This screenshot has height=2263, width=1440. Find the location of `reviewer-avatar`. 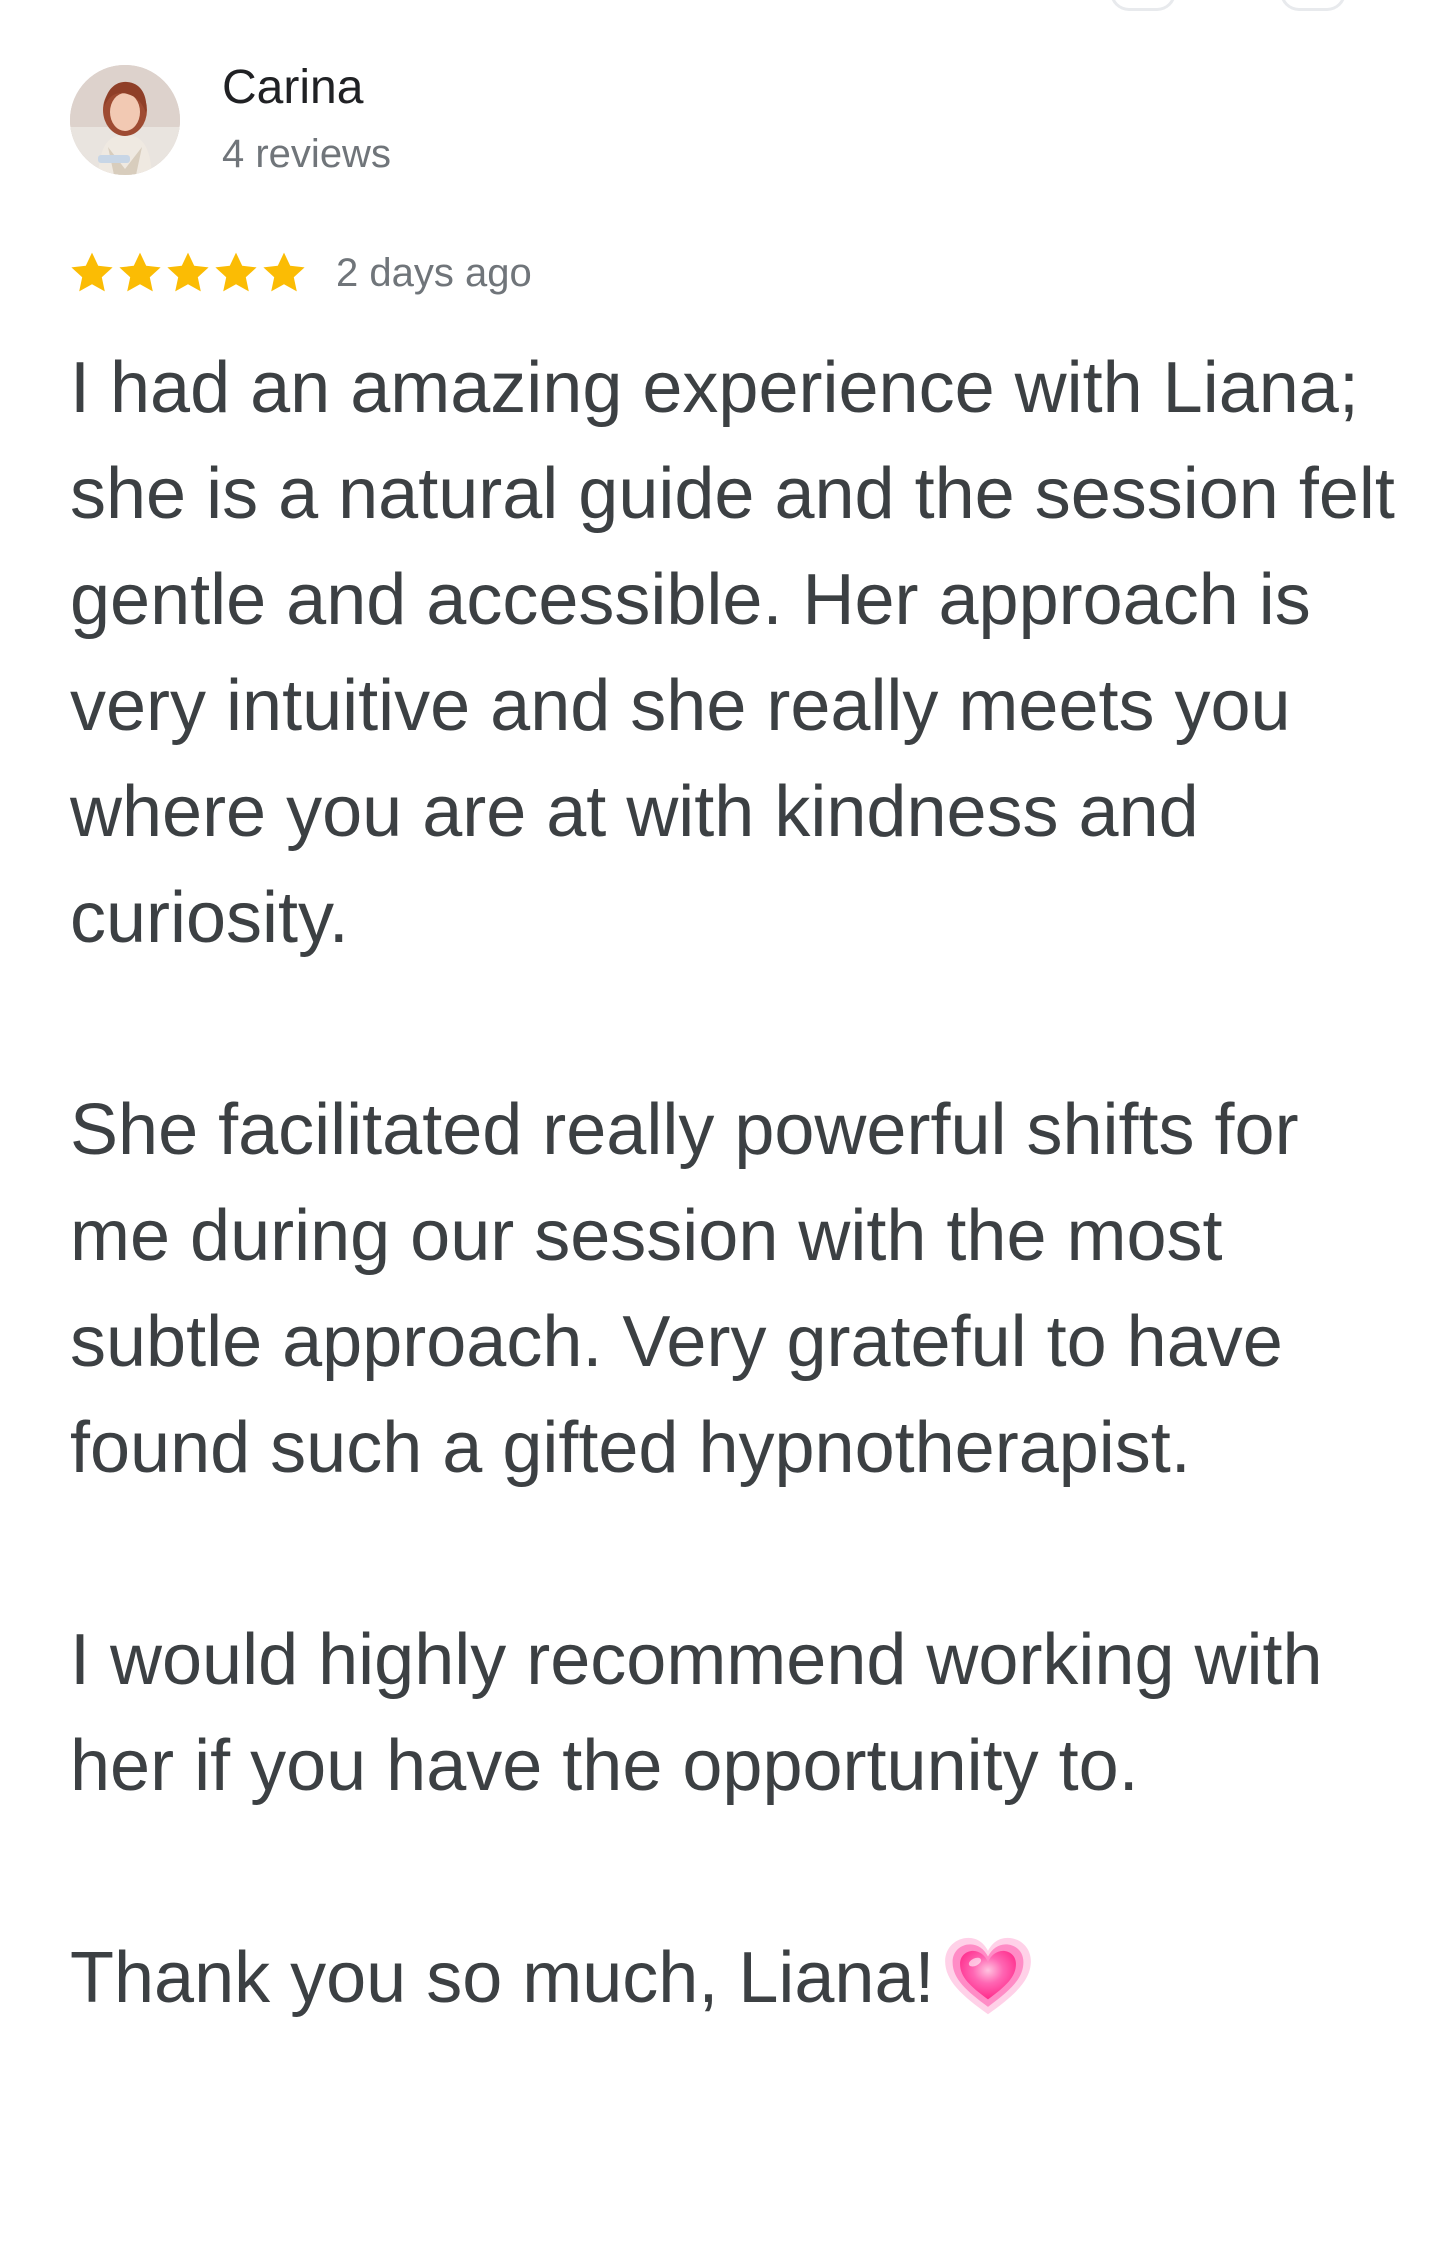

reviewer-avatar is located at coordinates (125, 120).